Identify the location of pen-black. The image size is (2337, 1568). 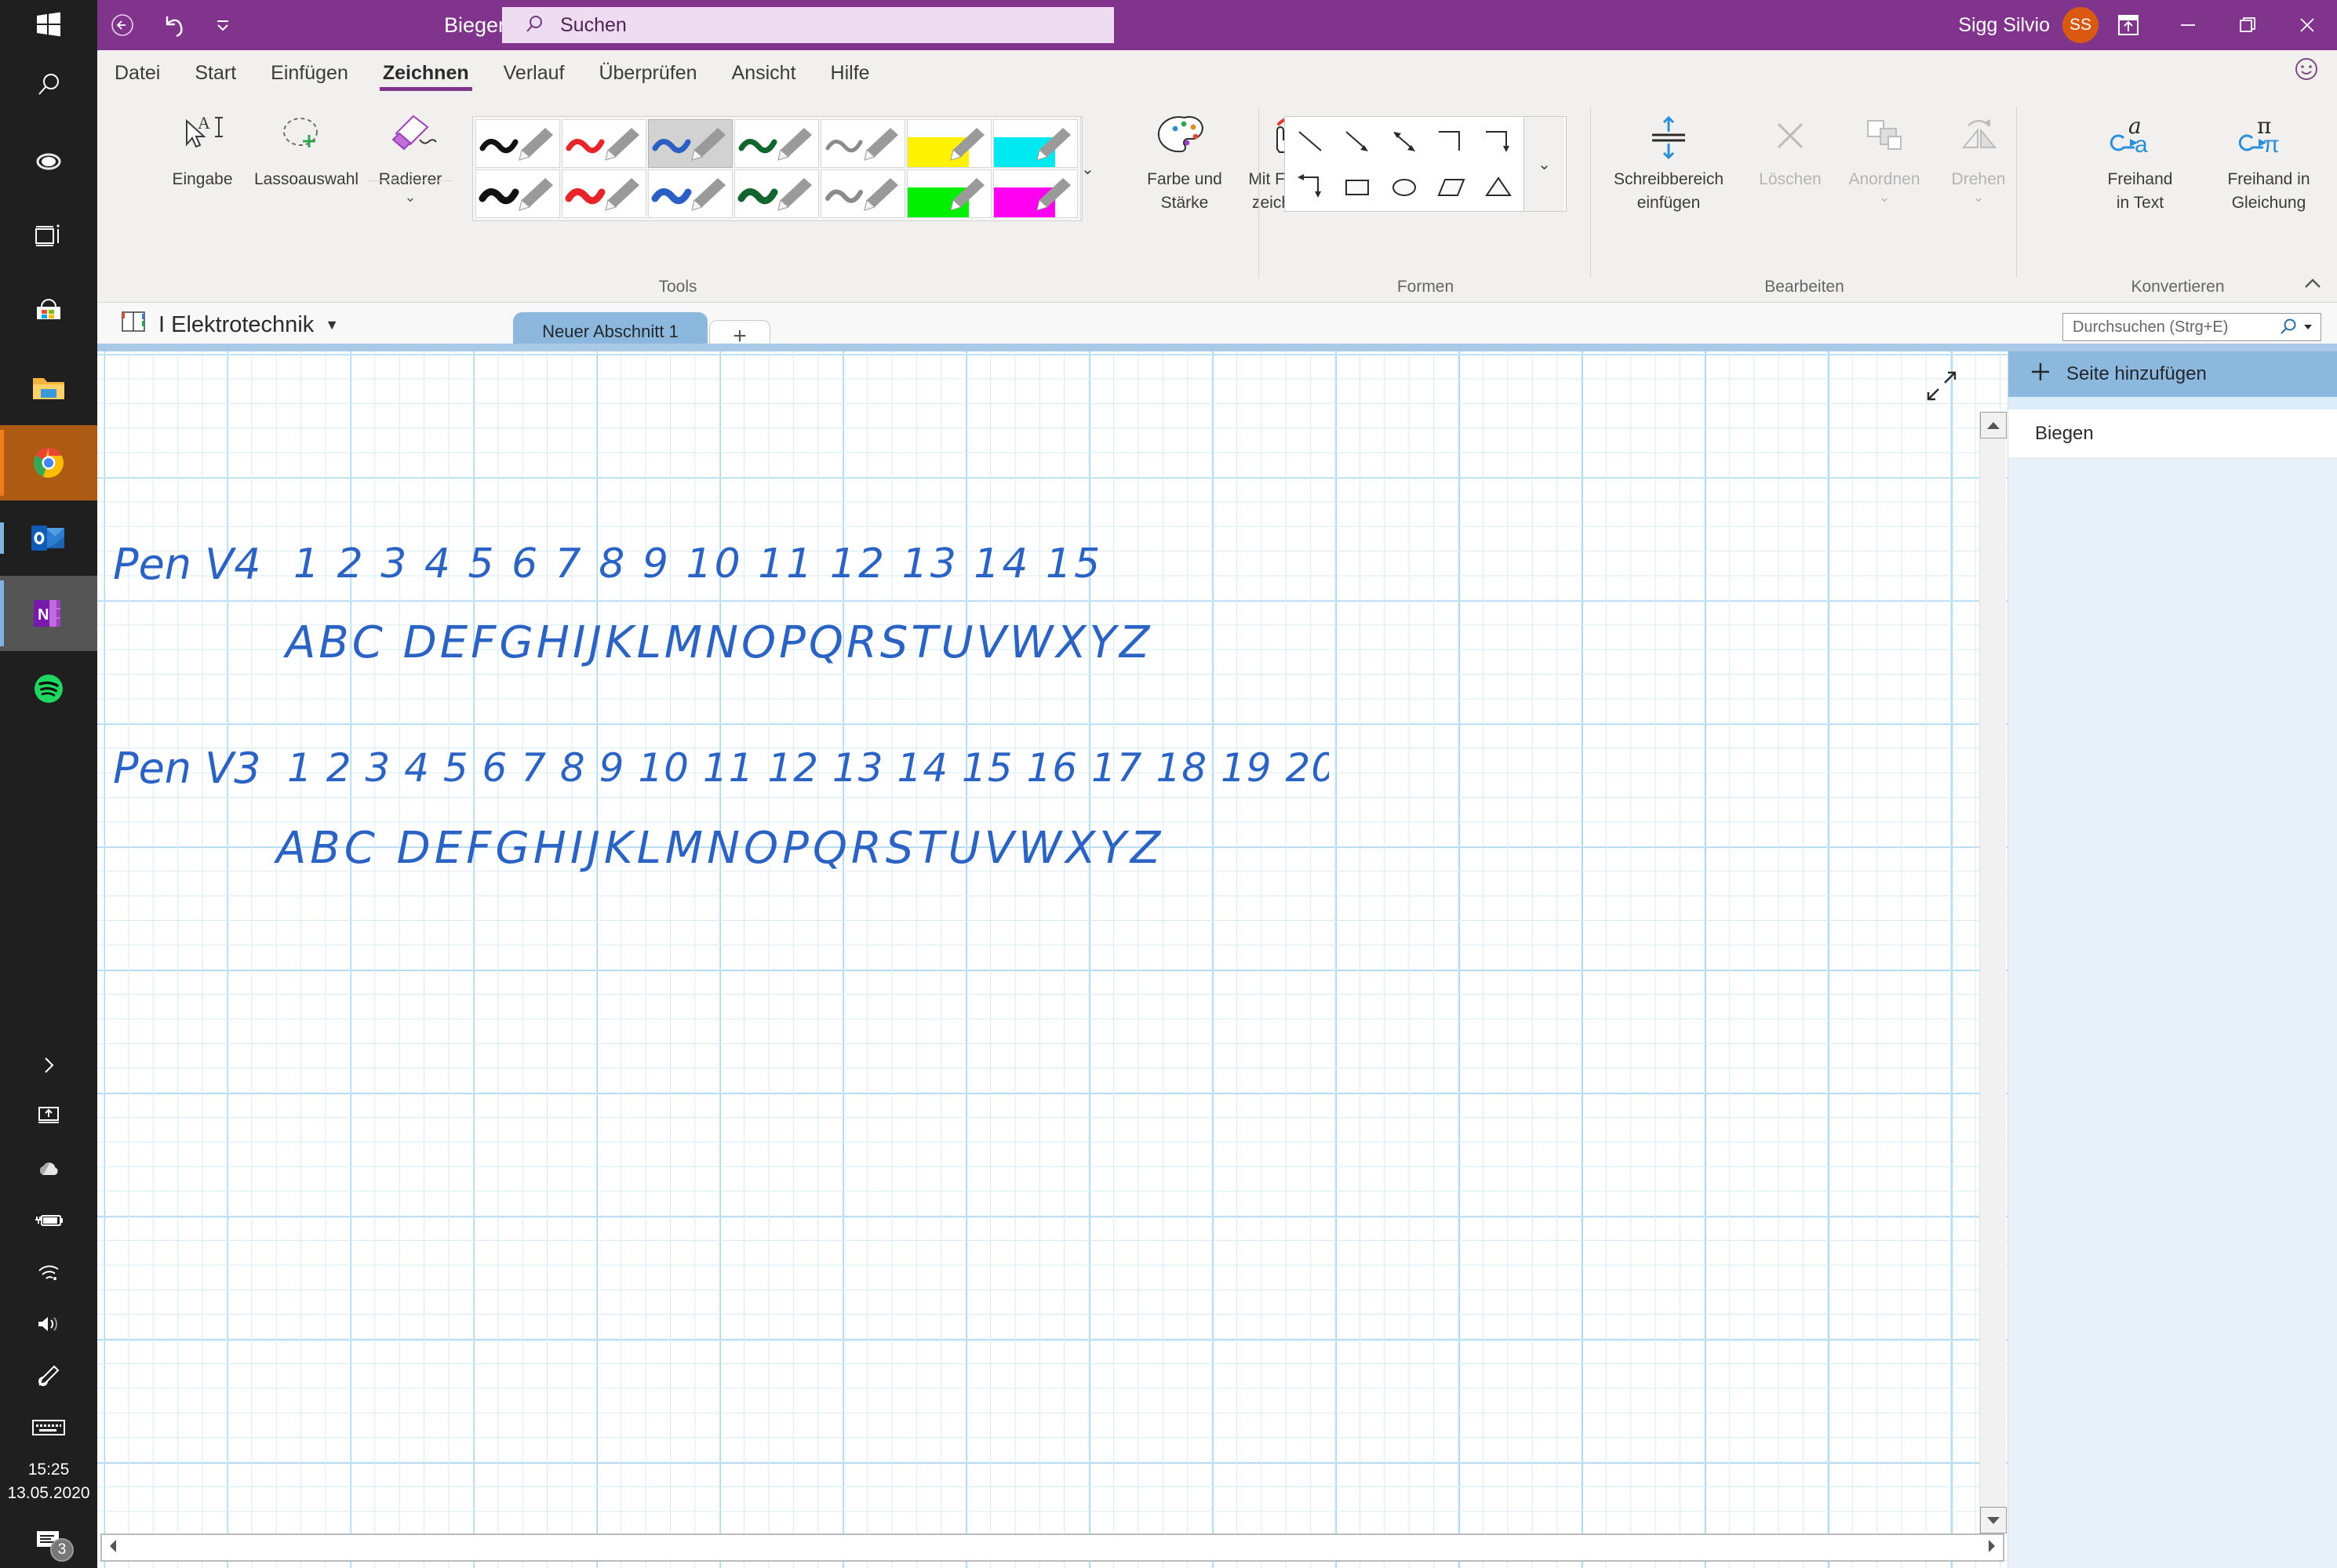
(517, 143).